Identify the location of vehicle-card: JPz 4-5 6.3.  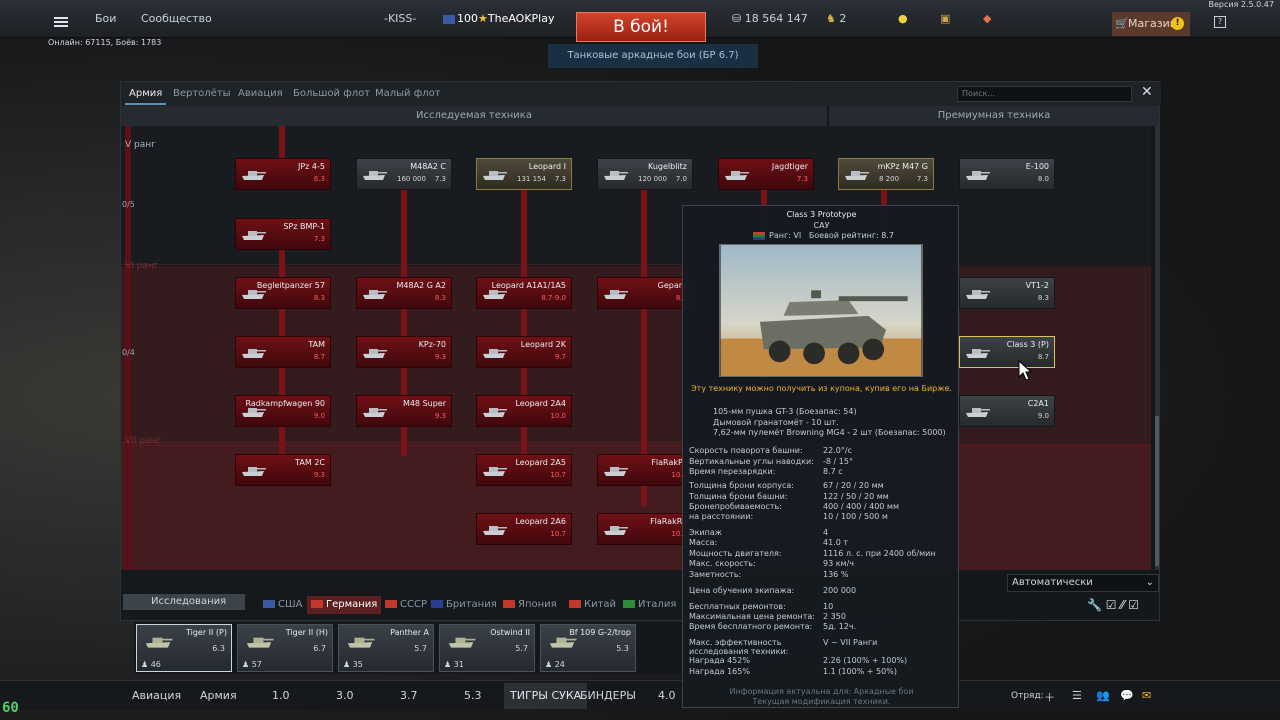
(283, 174).